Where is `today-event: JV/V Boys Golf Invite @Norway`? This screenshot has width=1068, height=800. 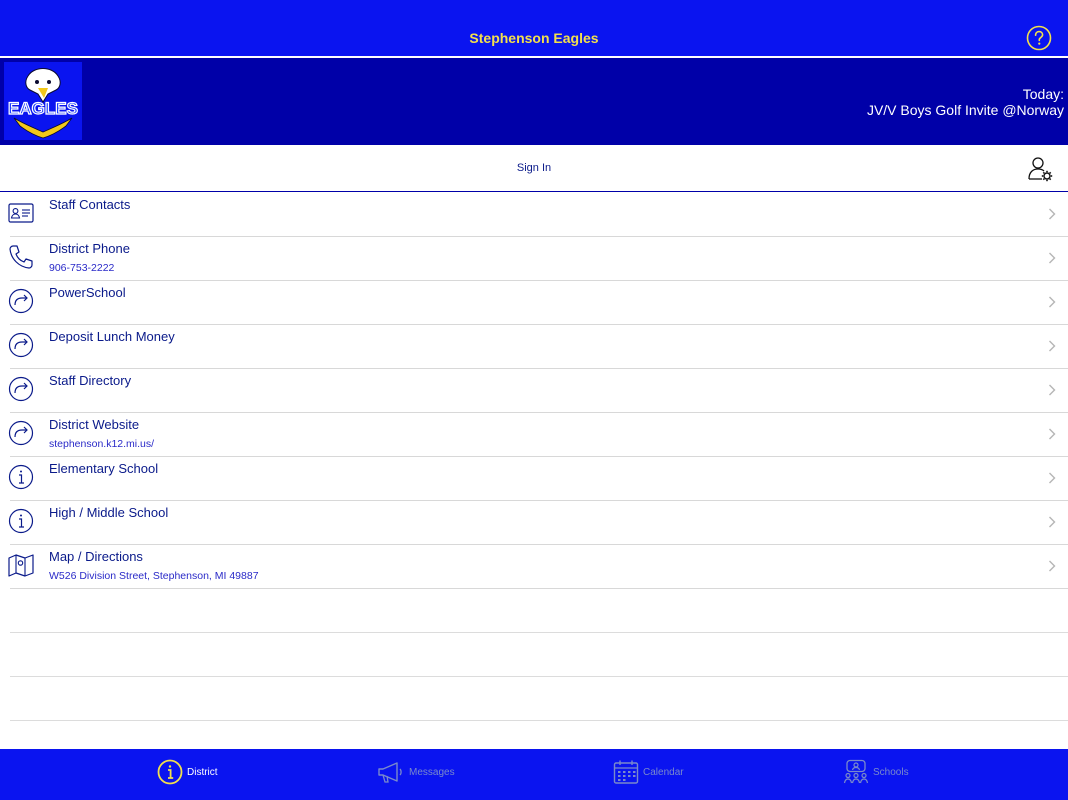 today-event: JV/V Boys Golf Invite @Norway is located at coordinates (965, 110).